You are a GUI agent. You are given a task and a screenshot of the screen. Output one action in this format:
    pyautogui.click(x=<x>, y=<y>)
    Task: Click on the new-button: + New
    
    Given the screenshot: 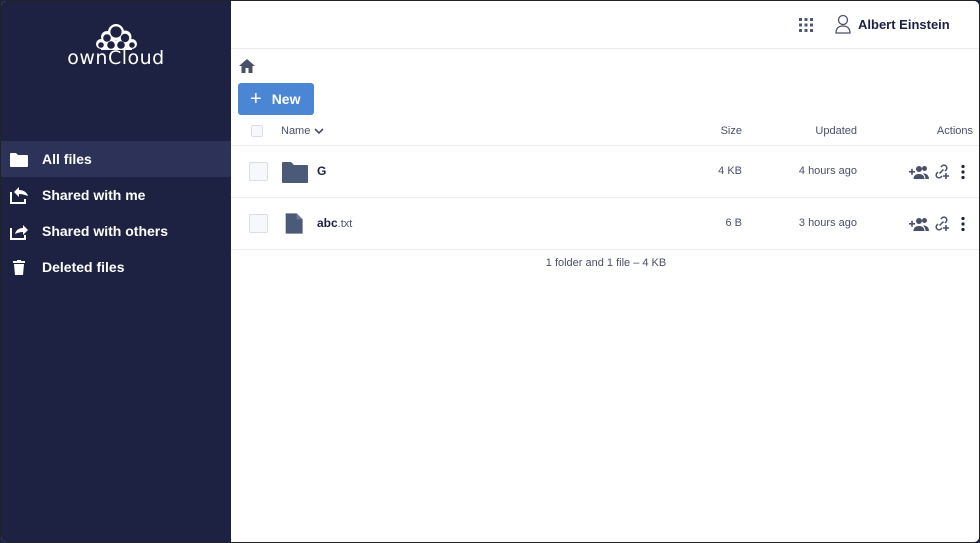 What is the action you would take?
    pyautogui.click(x=276, y=99)
    